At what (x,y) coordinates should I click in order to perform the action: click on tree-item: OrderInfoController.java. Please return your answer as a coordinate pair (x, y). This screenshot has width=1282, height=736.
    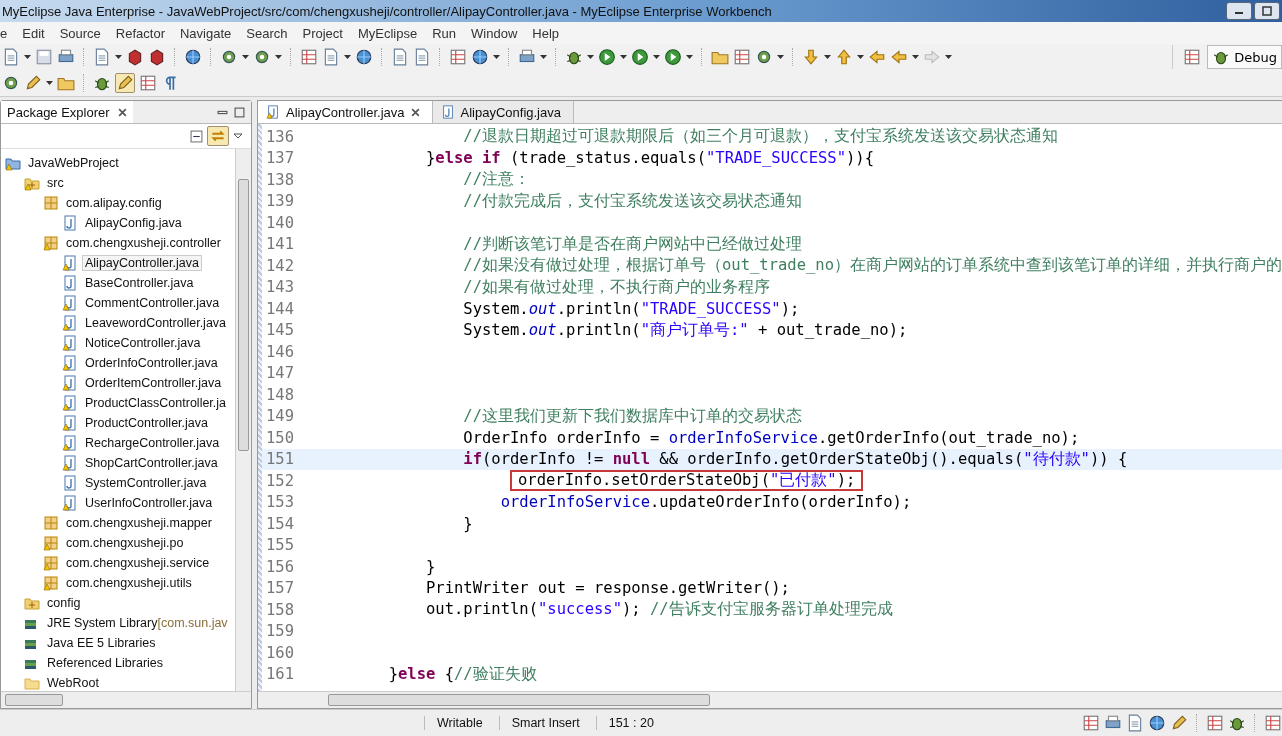
    Looking at the image, I should click on (151, 363).